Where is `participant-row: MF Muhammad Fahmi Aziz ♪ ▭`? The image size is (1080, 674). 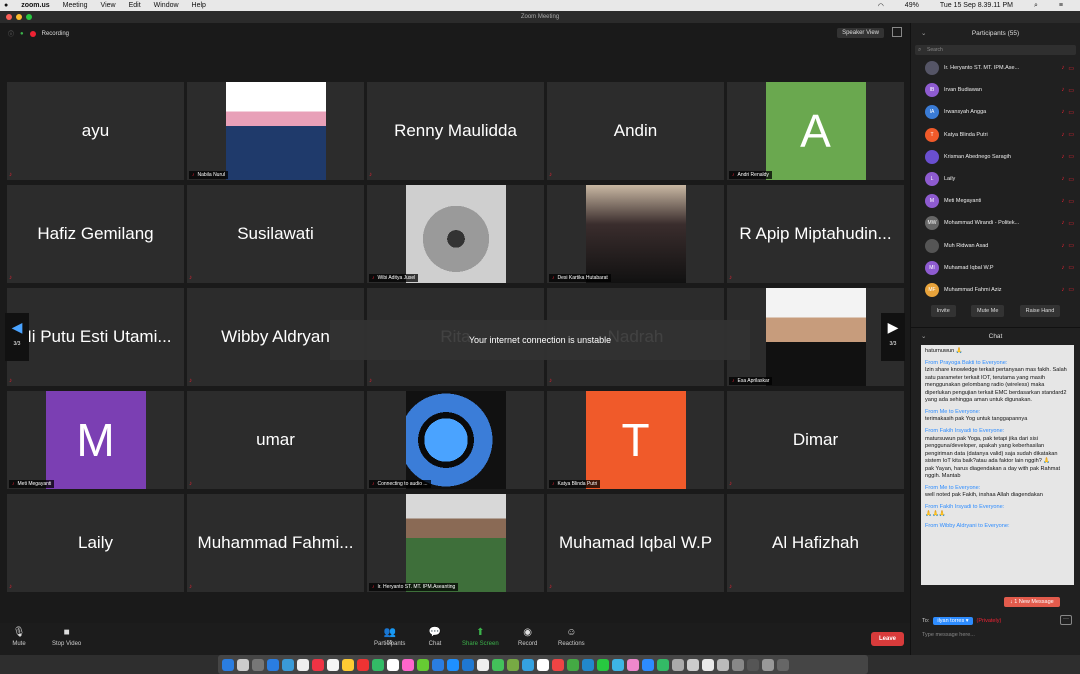 participant-row: MF Muhammad Fahmi Aziz ♪ ▭ is located at coordinates (995, 290).